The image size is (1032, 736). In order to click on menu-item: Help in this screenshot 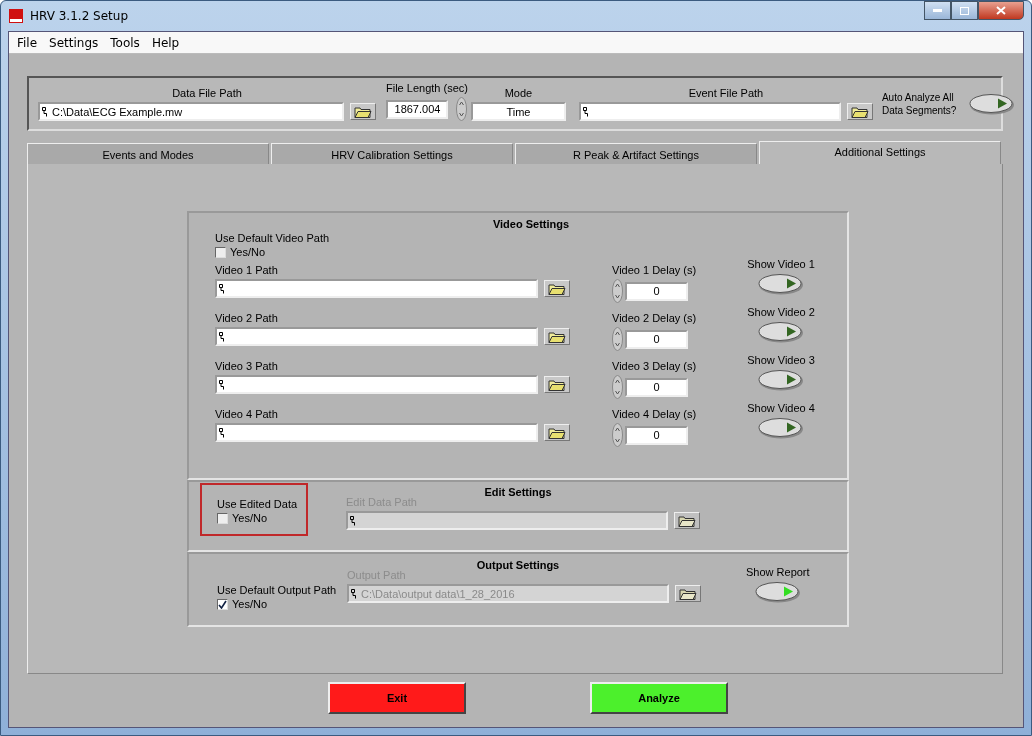, I will do `click(165, 42)`.